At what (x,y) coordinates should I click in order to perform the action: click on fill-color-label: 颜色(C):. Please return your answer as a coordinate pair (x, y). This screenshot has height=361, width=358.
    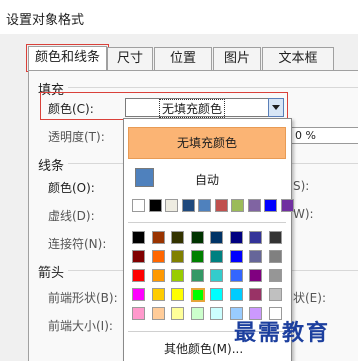
    Looking at the image, I should click on (71, 109).